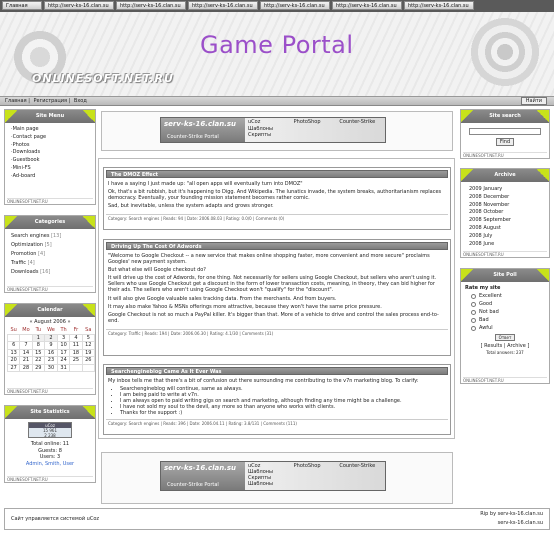  Describe the element at coordinates (63, 360) in the screenshot. I see `calendar-day: 24` at that location.